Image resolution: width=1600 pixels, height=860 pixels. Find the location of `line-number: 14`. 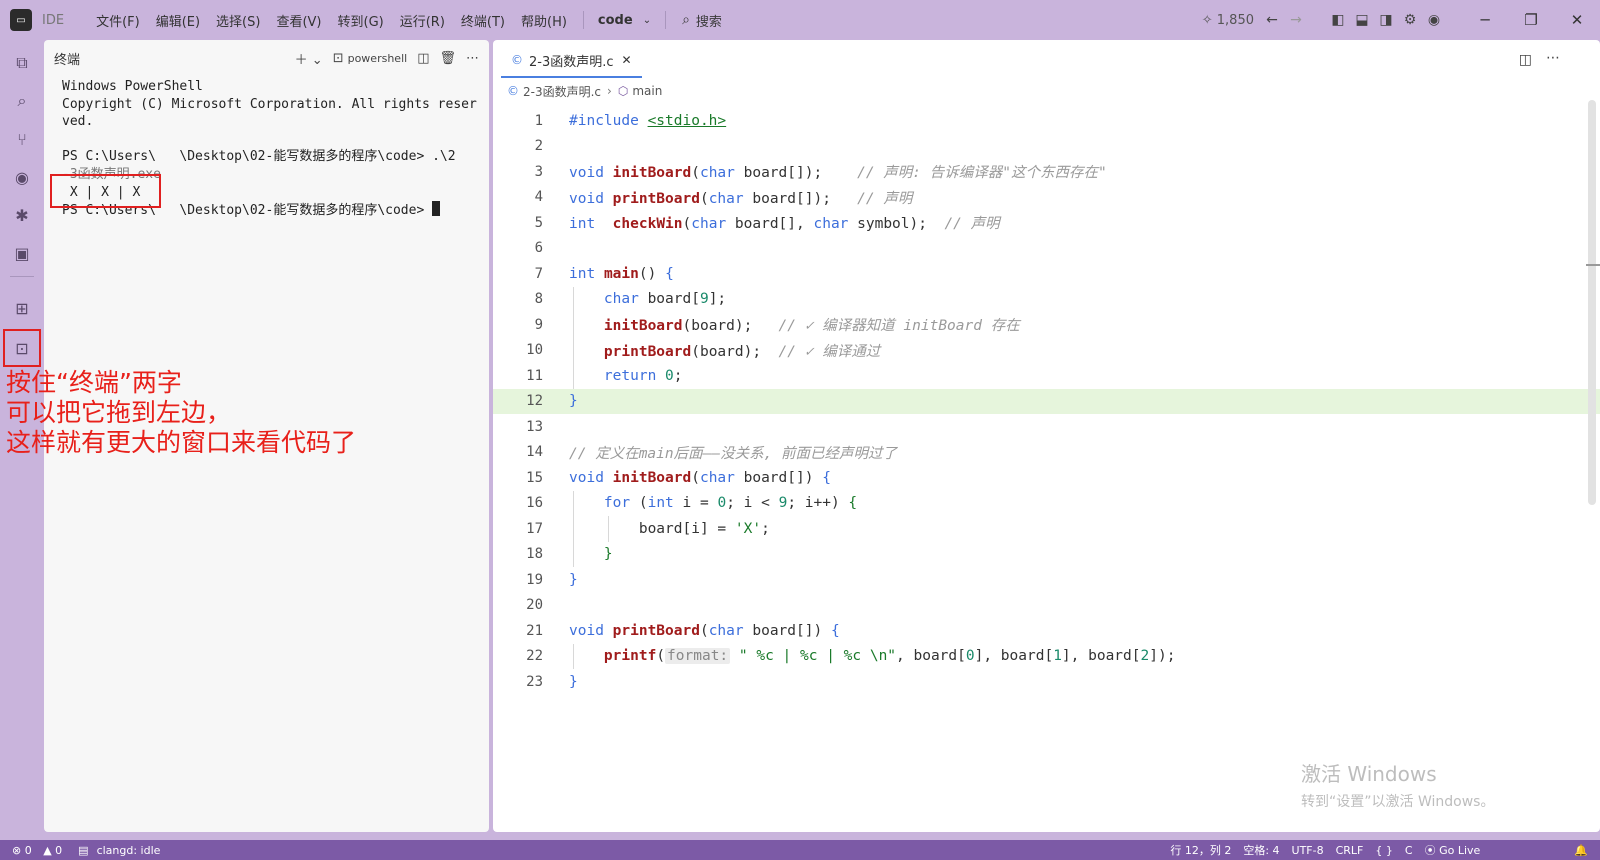

line-number: 14 is located at coordinates (534, 452).